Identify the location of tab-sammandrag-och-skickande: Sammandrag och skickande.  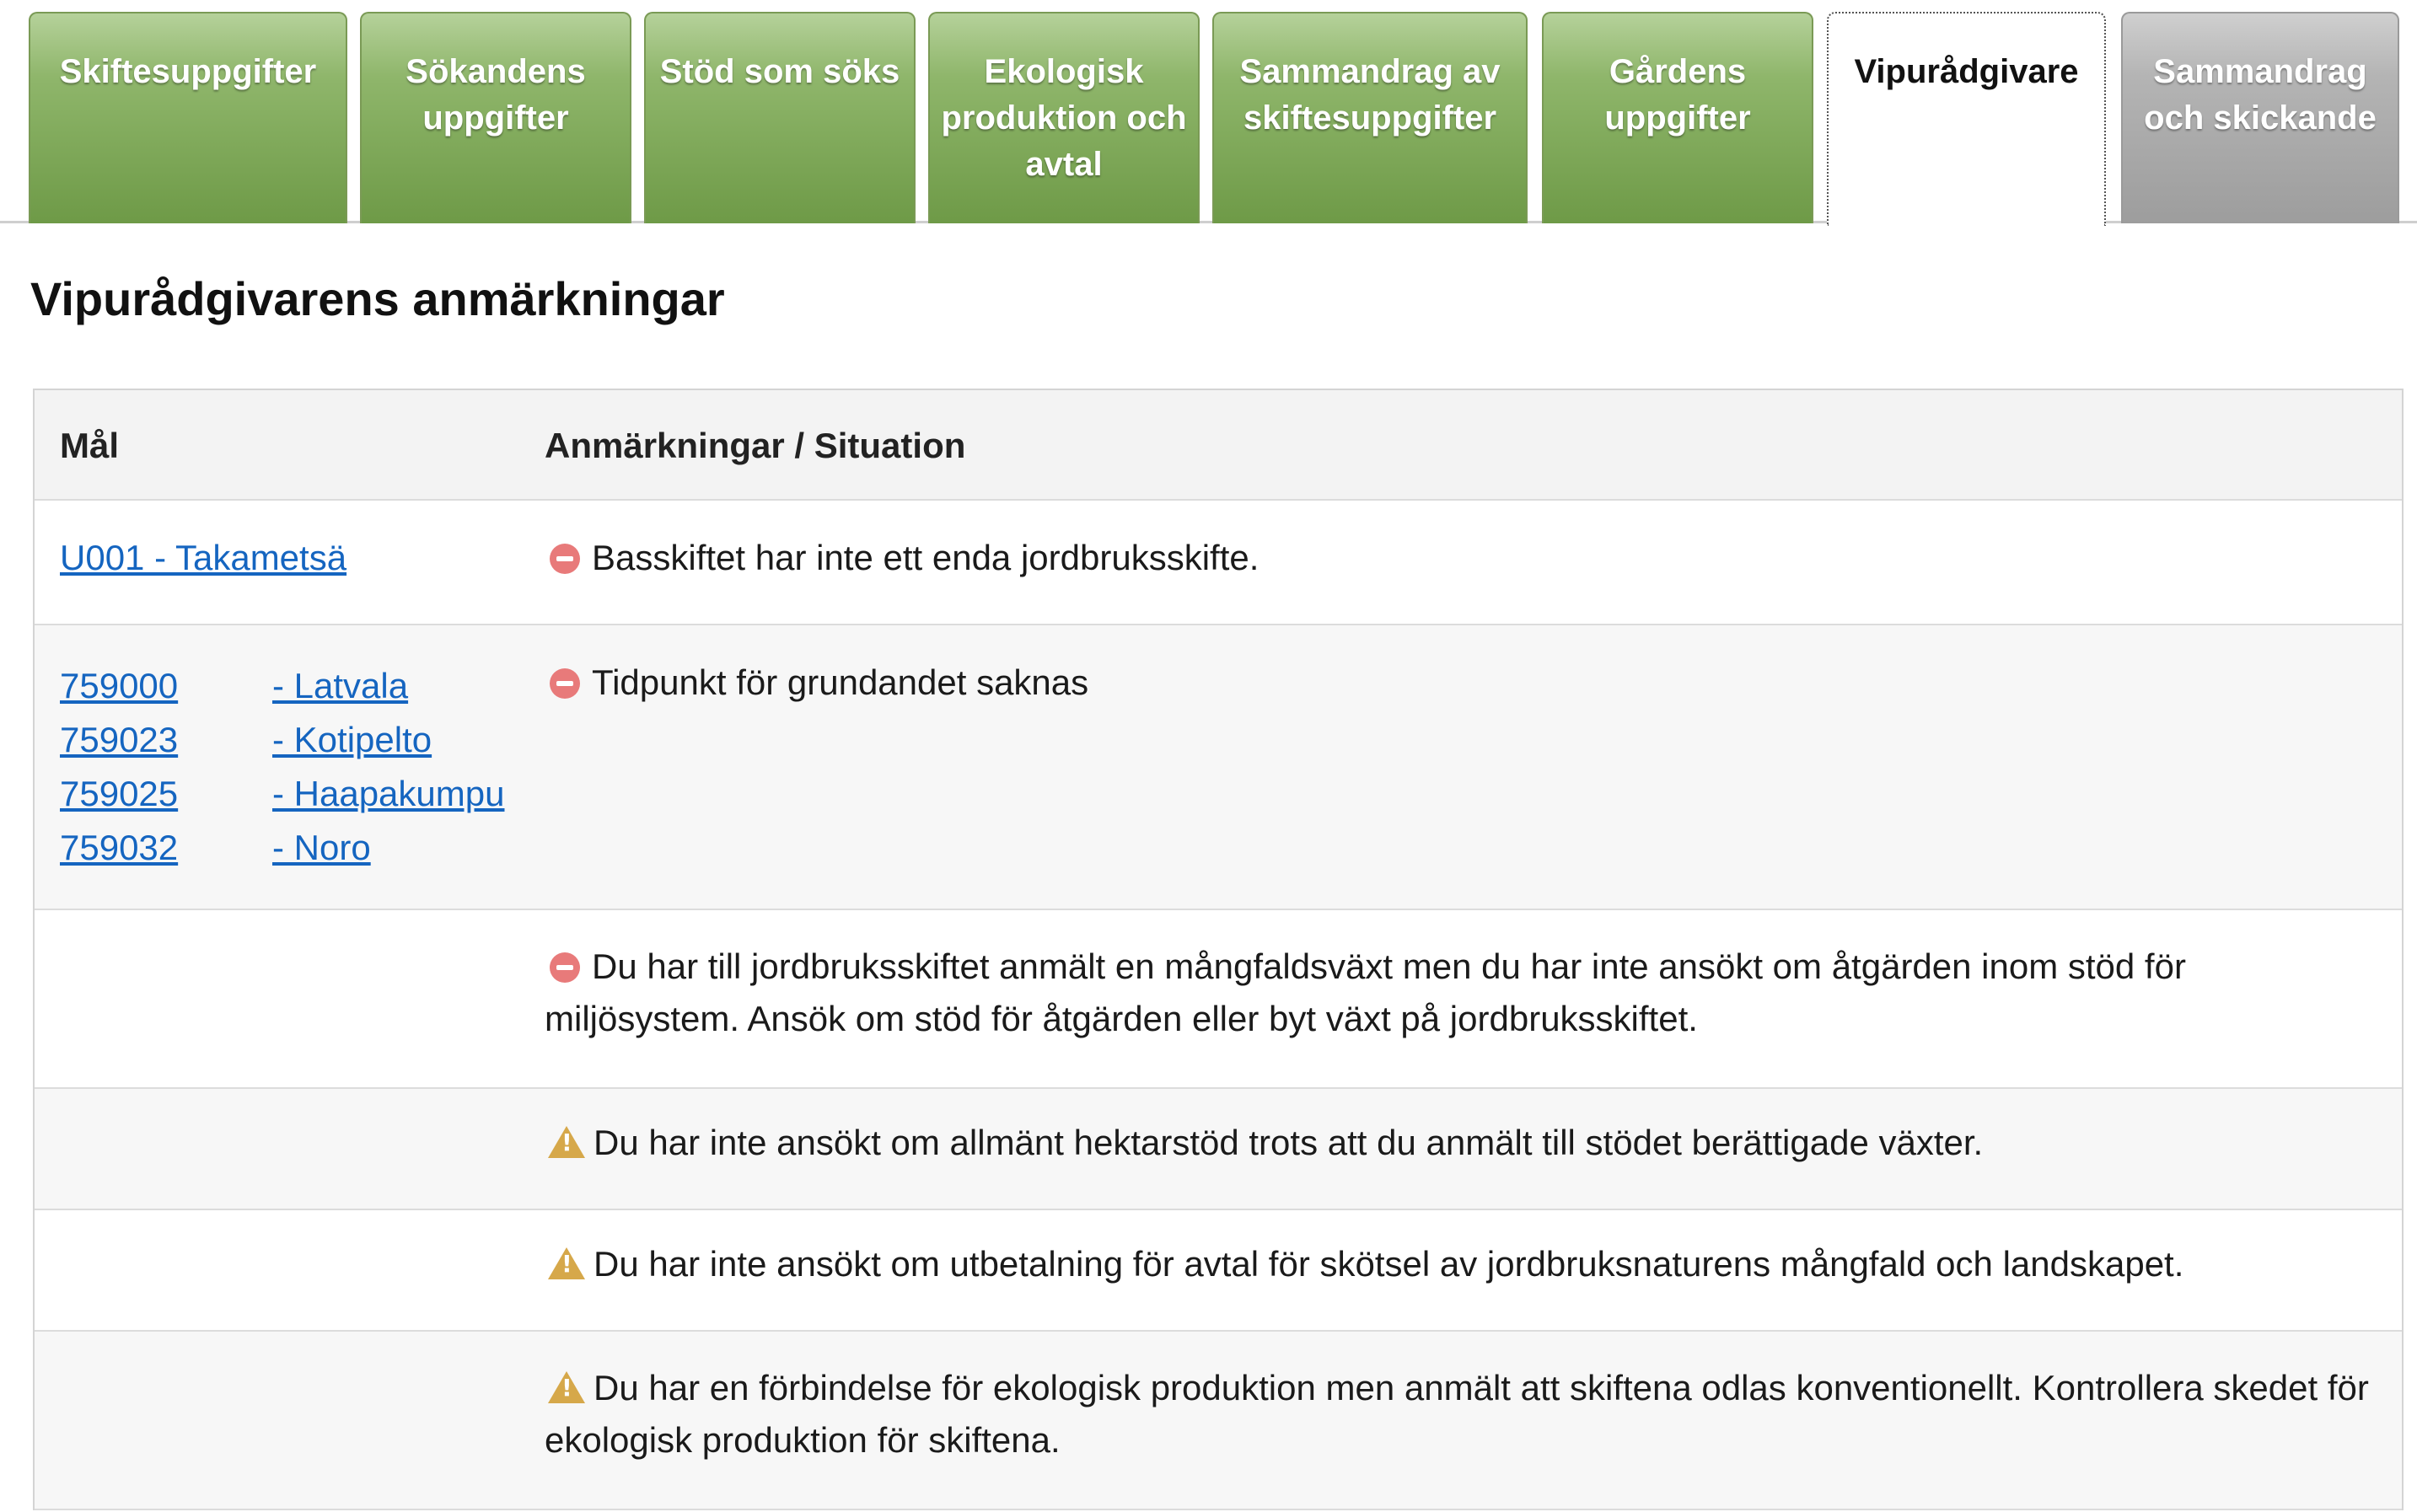
(2260, 117).